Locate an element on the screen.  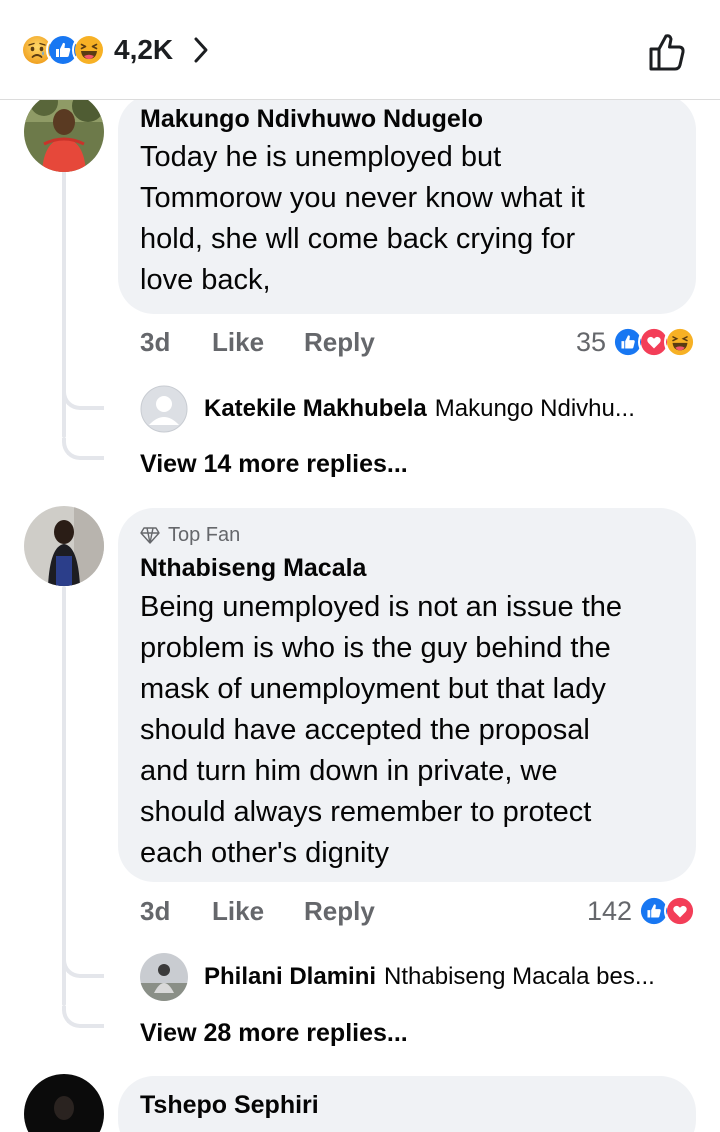
comment-actions: 3d Like Reply 142 is located at coordinates (418, 911).